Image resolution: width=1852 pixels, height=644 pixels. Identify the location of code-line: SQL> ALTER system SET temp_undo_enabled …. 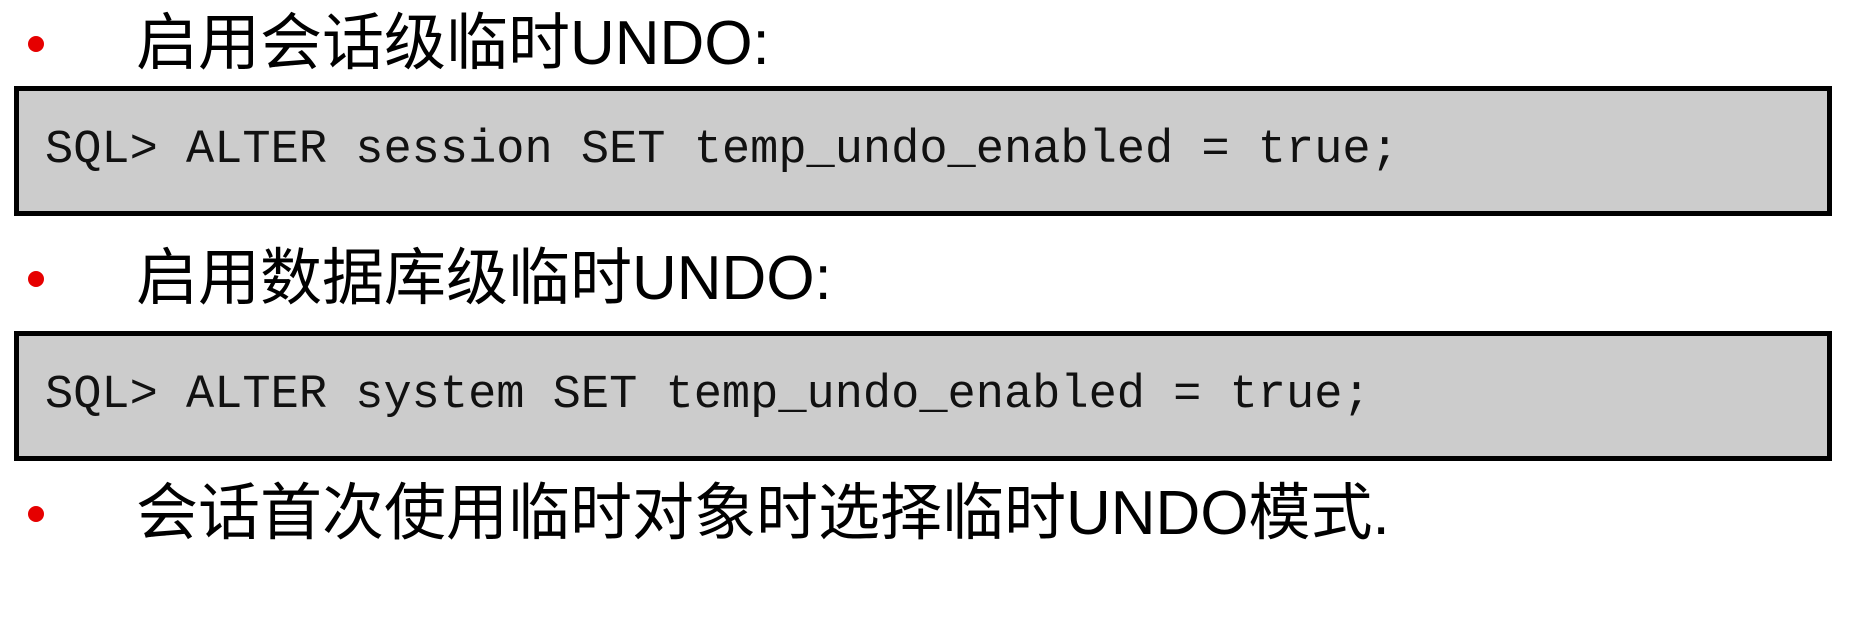
(708, 395).